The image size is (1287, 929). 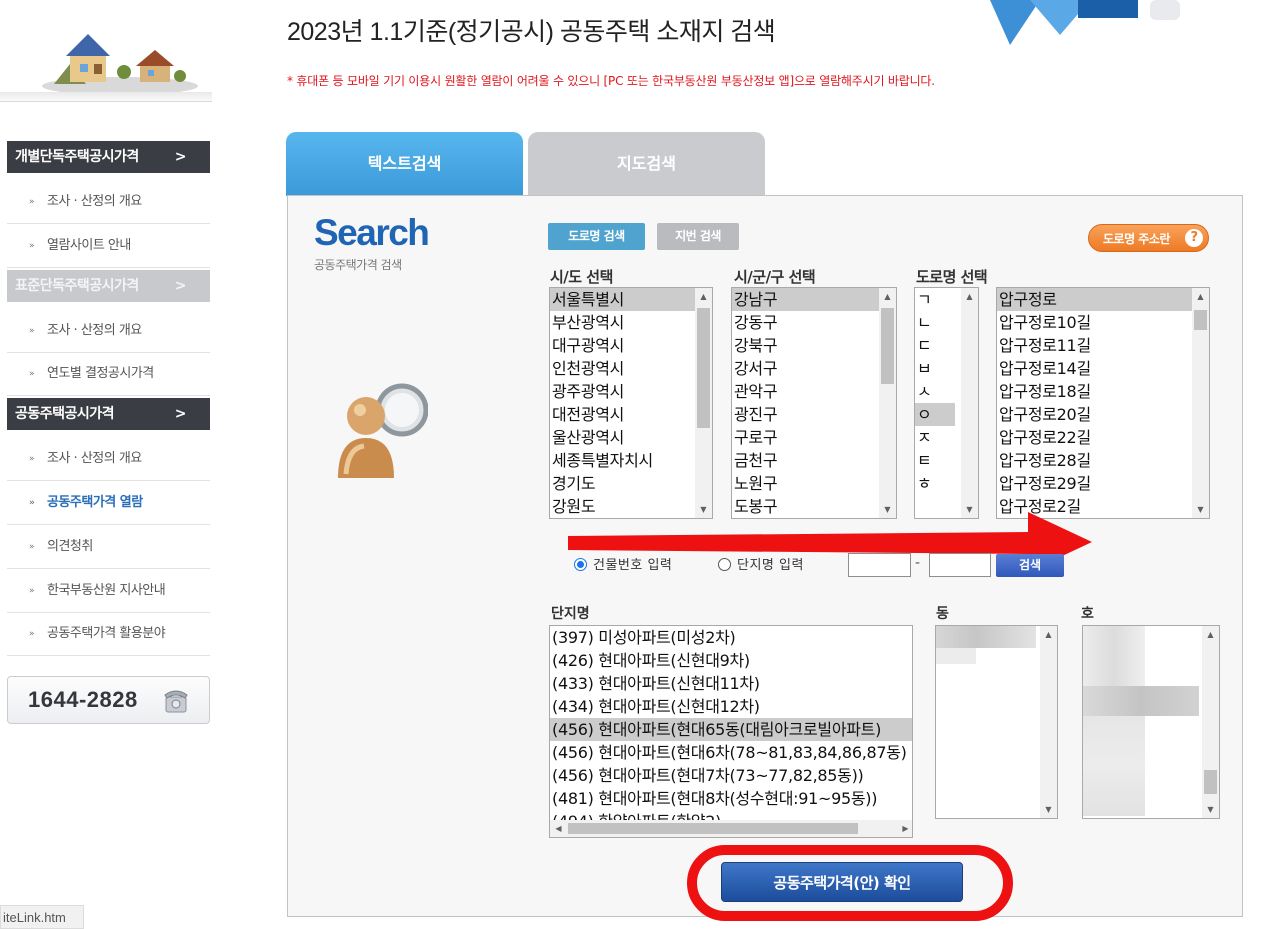 I want to click on complex-option: (456) 현대아파트(현대65동(대림아크로빌아파트), so click(x=731, y=729).